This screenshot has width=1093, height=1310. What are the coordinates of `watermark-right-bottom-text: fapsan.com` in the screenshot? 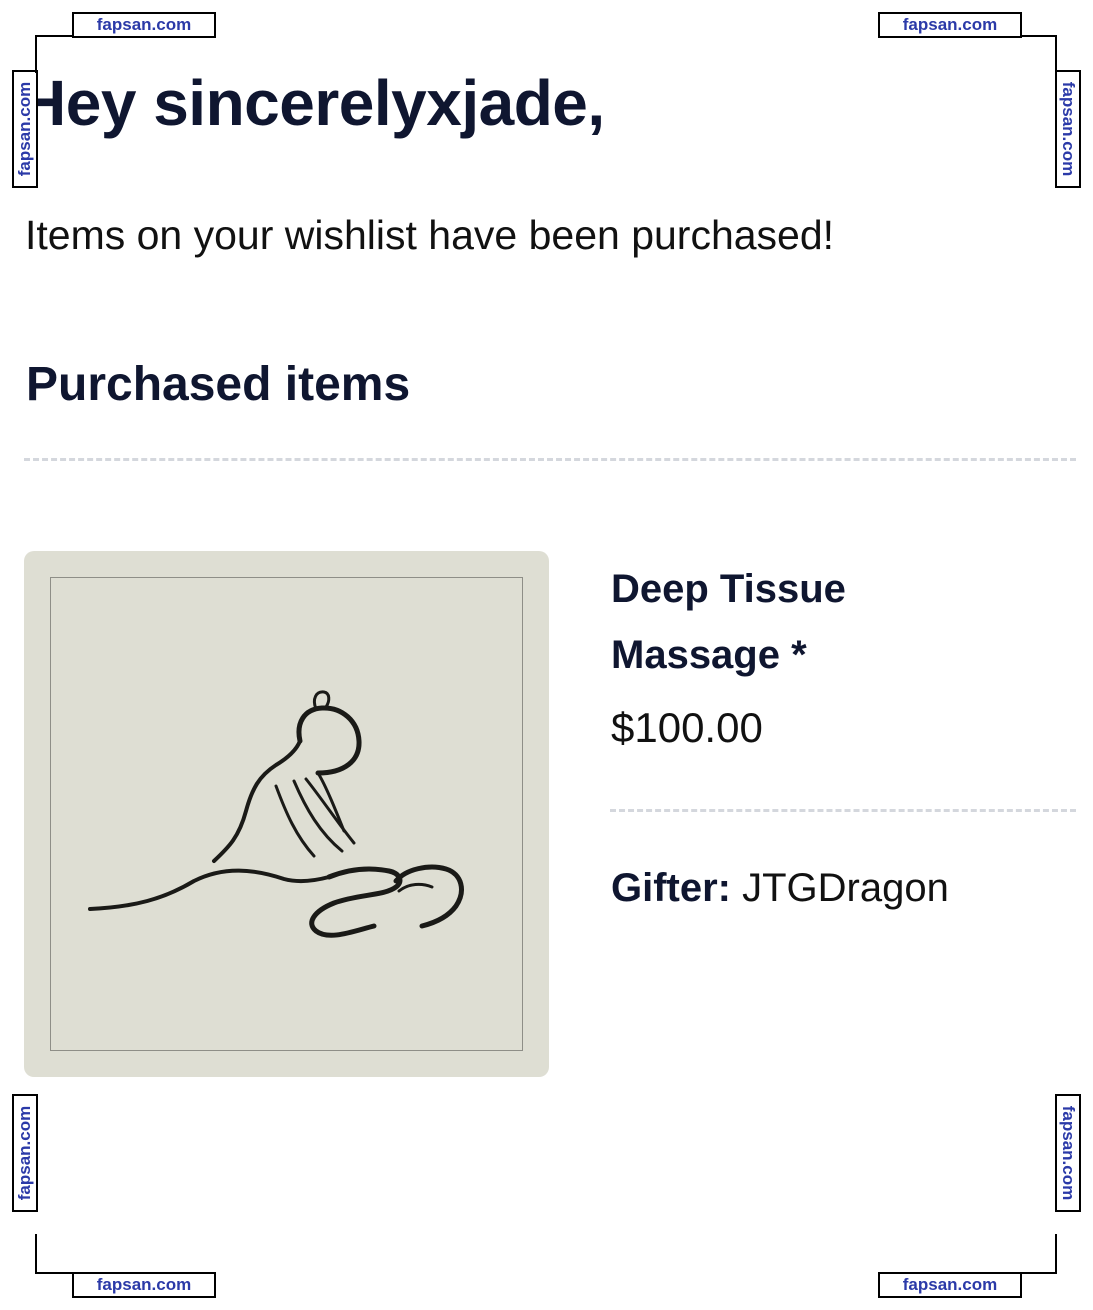 It's located at (1068, 1153).